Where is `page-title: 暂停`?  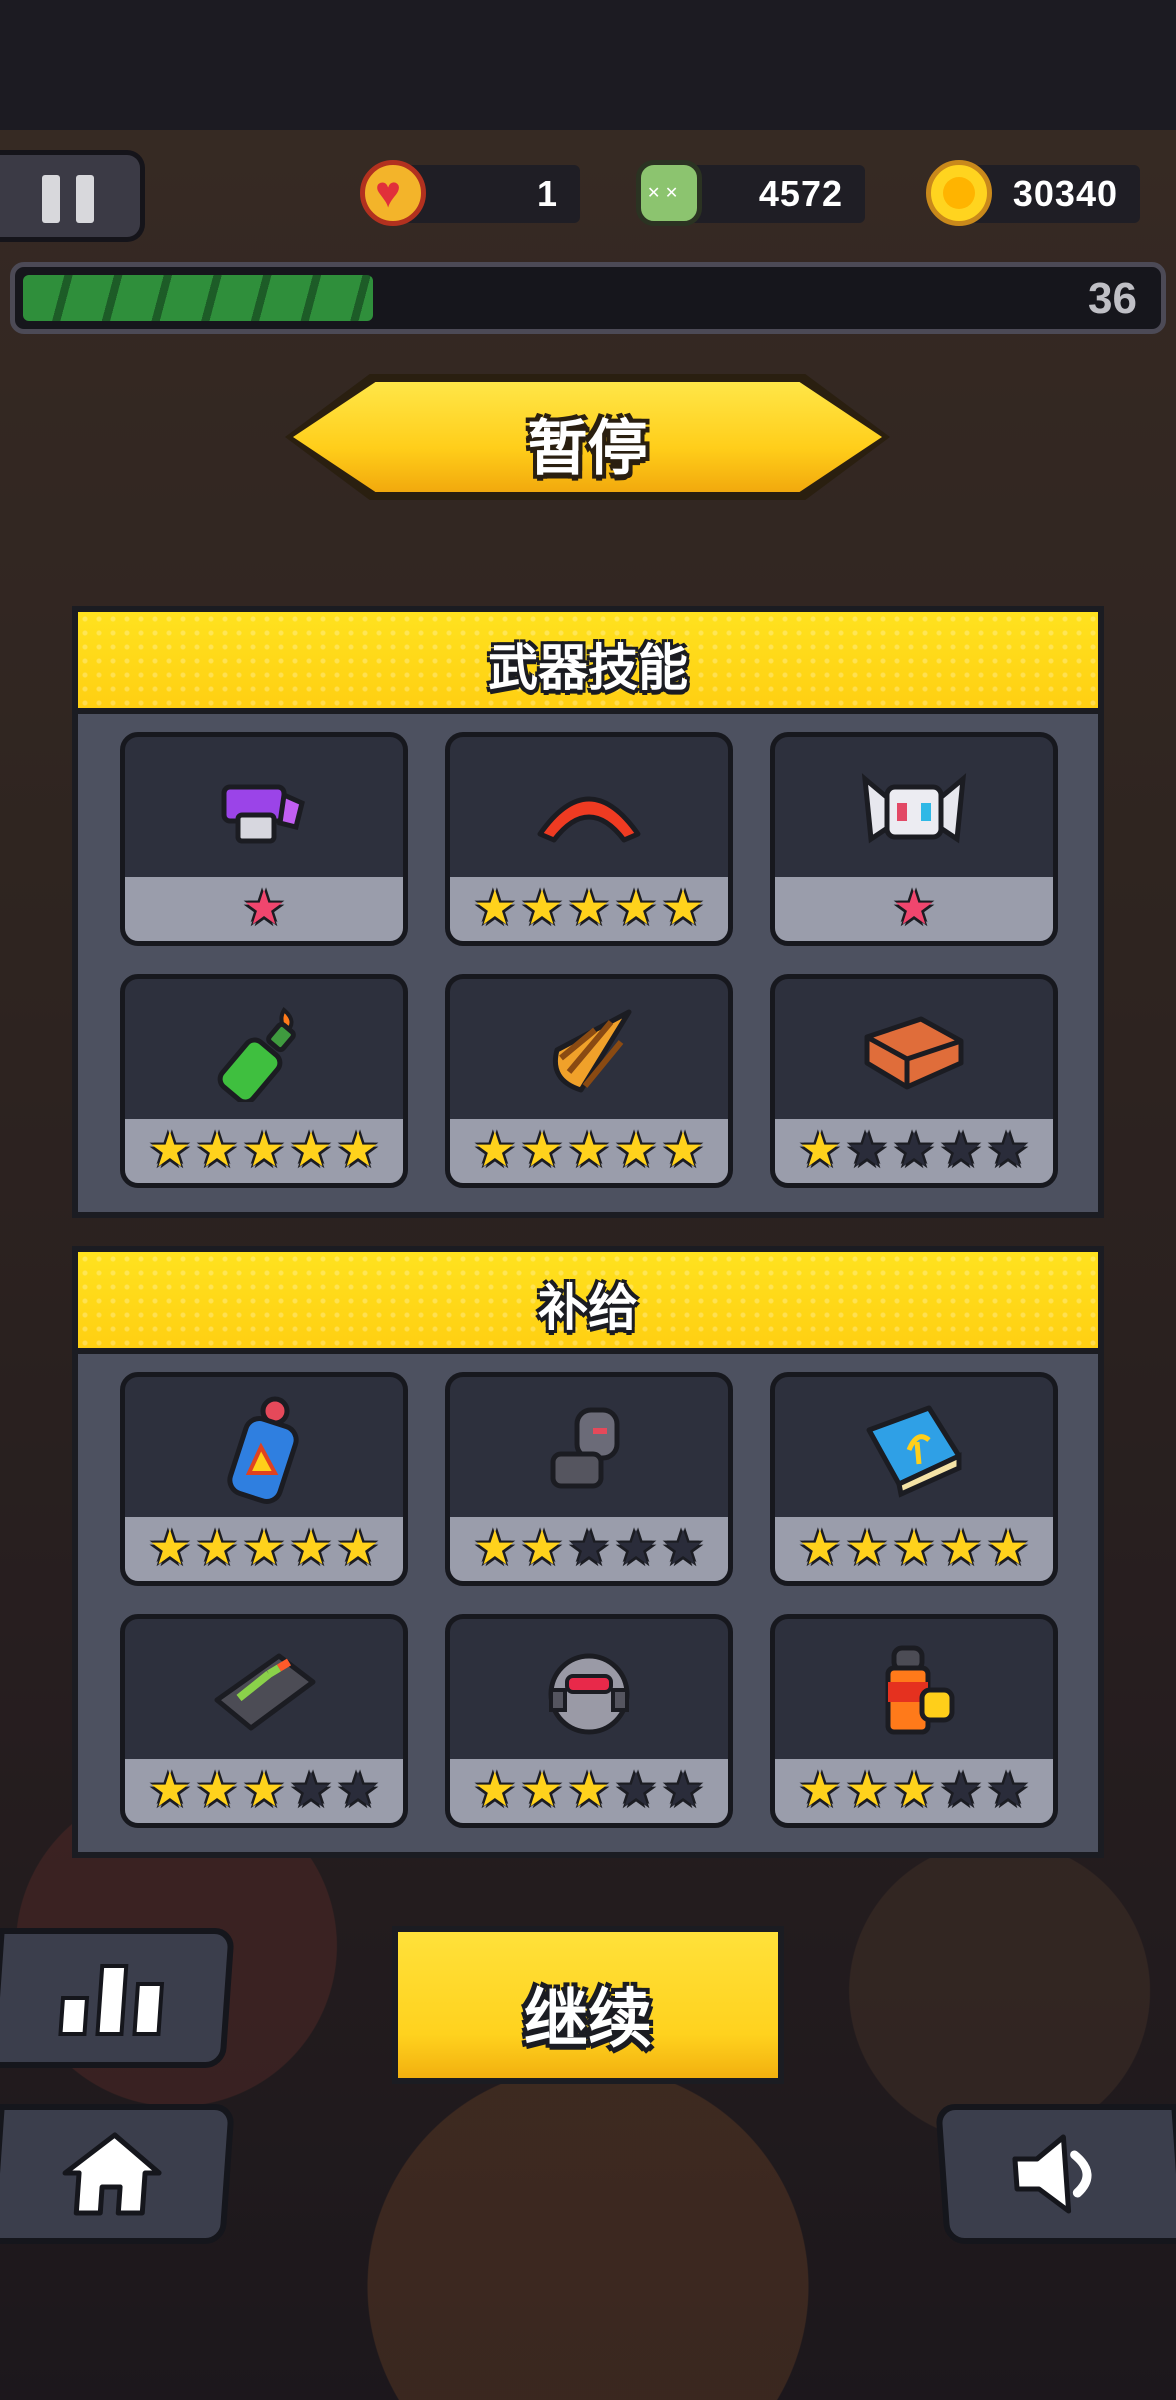
page-title: 暂停 is located at coordinates (587, 448).